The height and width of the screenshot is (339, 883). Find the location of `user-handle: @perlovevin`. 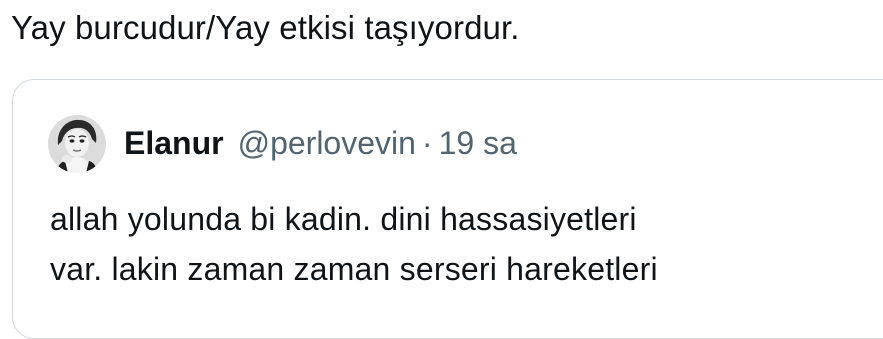

user-handle: @perlovevin is located at coordinates (327, 143).